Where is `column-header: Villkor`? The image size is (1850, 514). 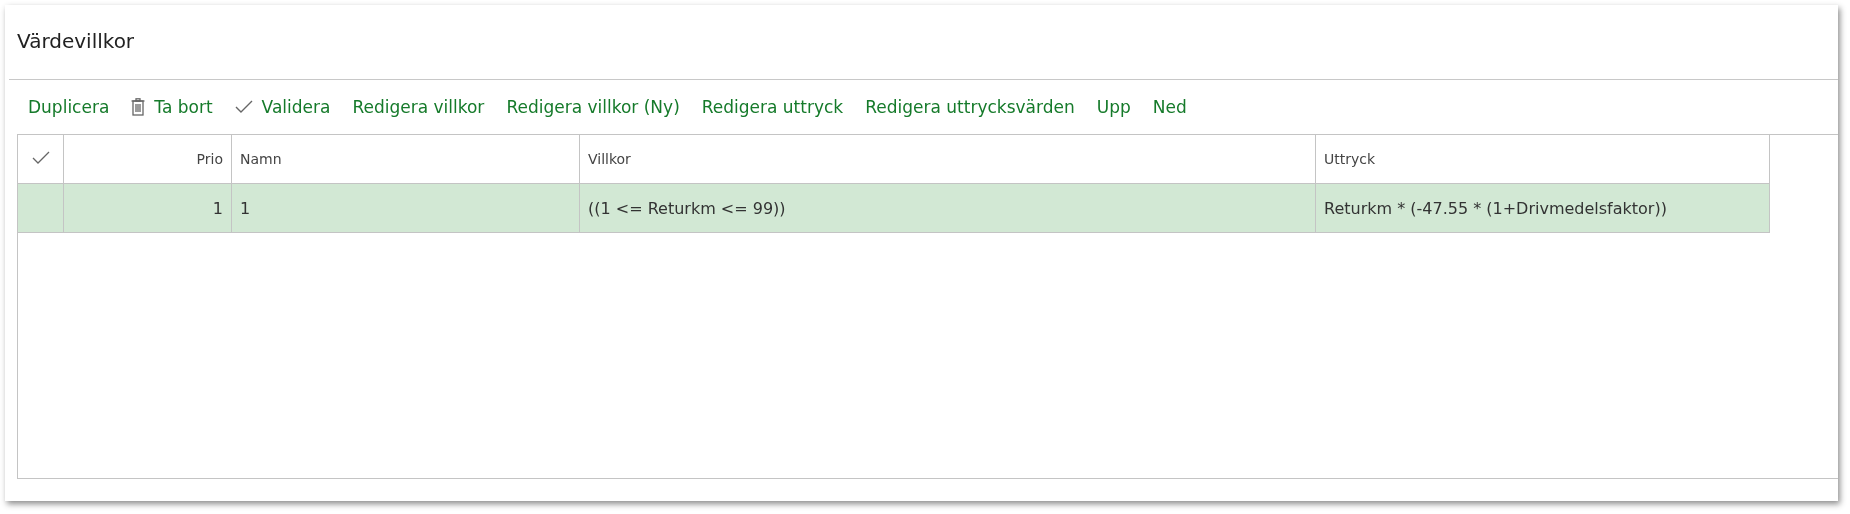 column-header: Villkor is located at coordinates (947, 159).